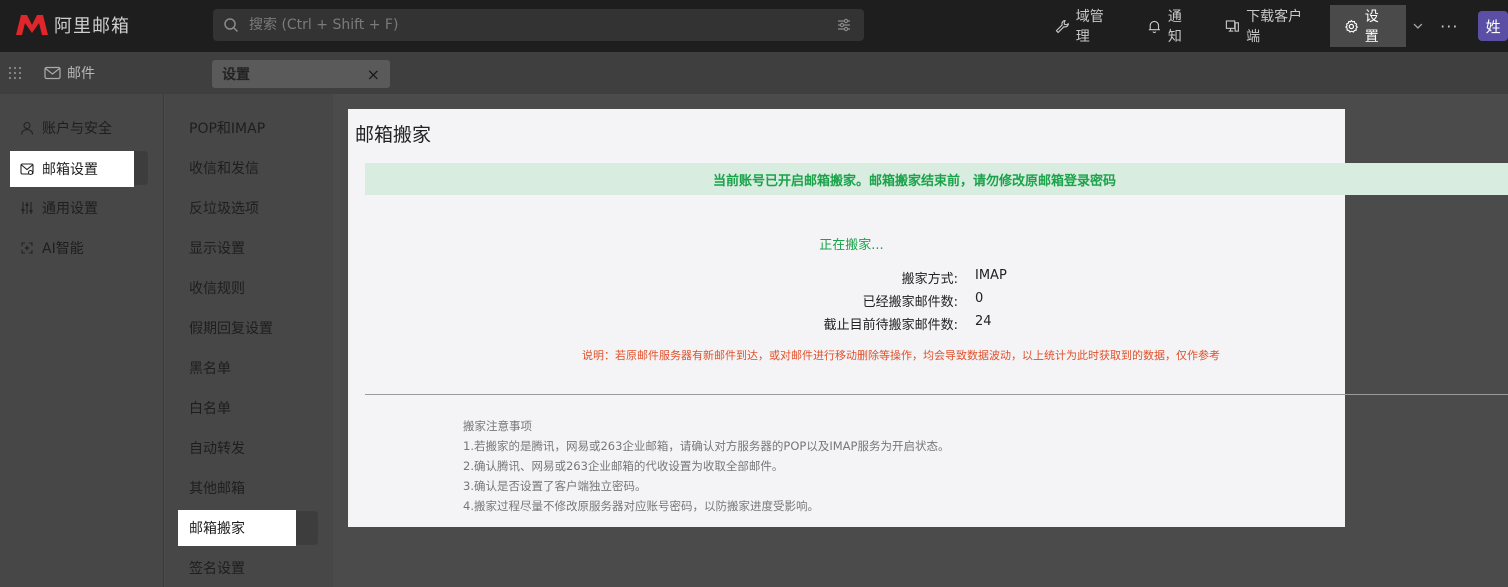 Image resolution: width=1508 pixels, height=587 pixels. Describe the element at coordinates (237, 368) in the screenshot. I see `subnav-item-blacklist: 黑名单` at that location.